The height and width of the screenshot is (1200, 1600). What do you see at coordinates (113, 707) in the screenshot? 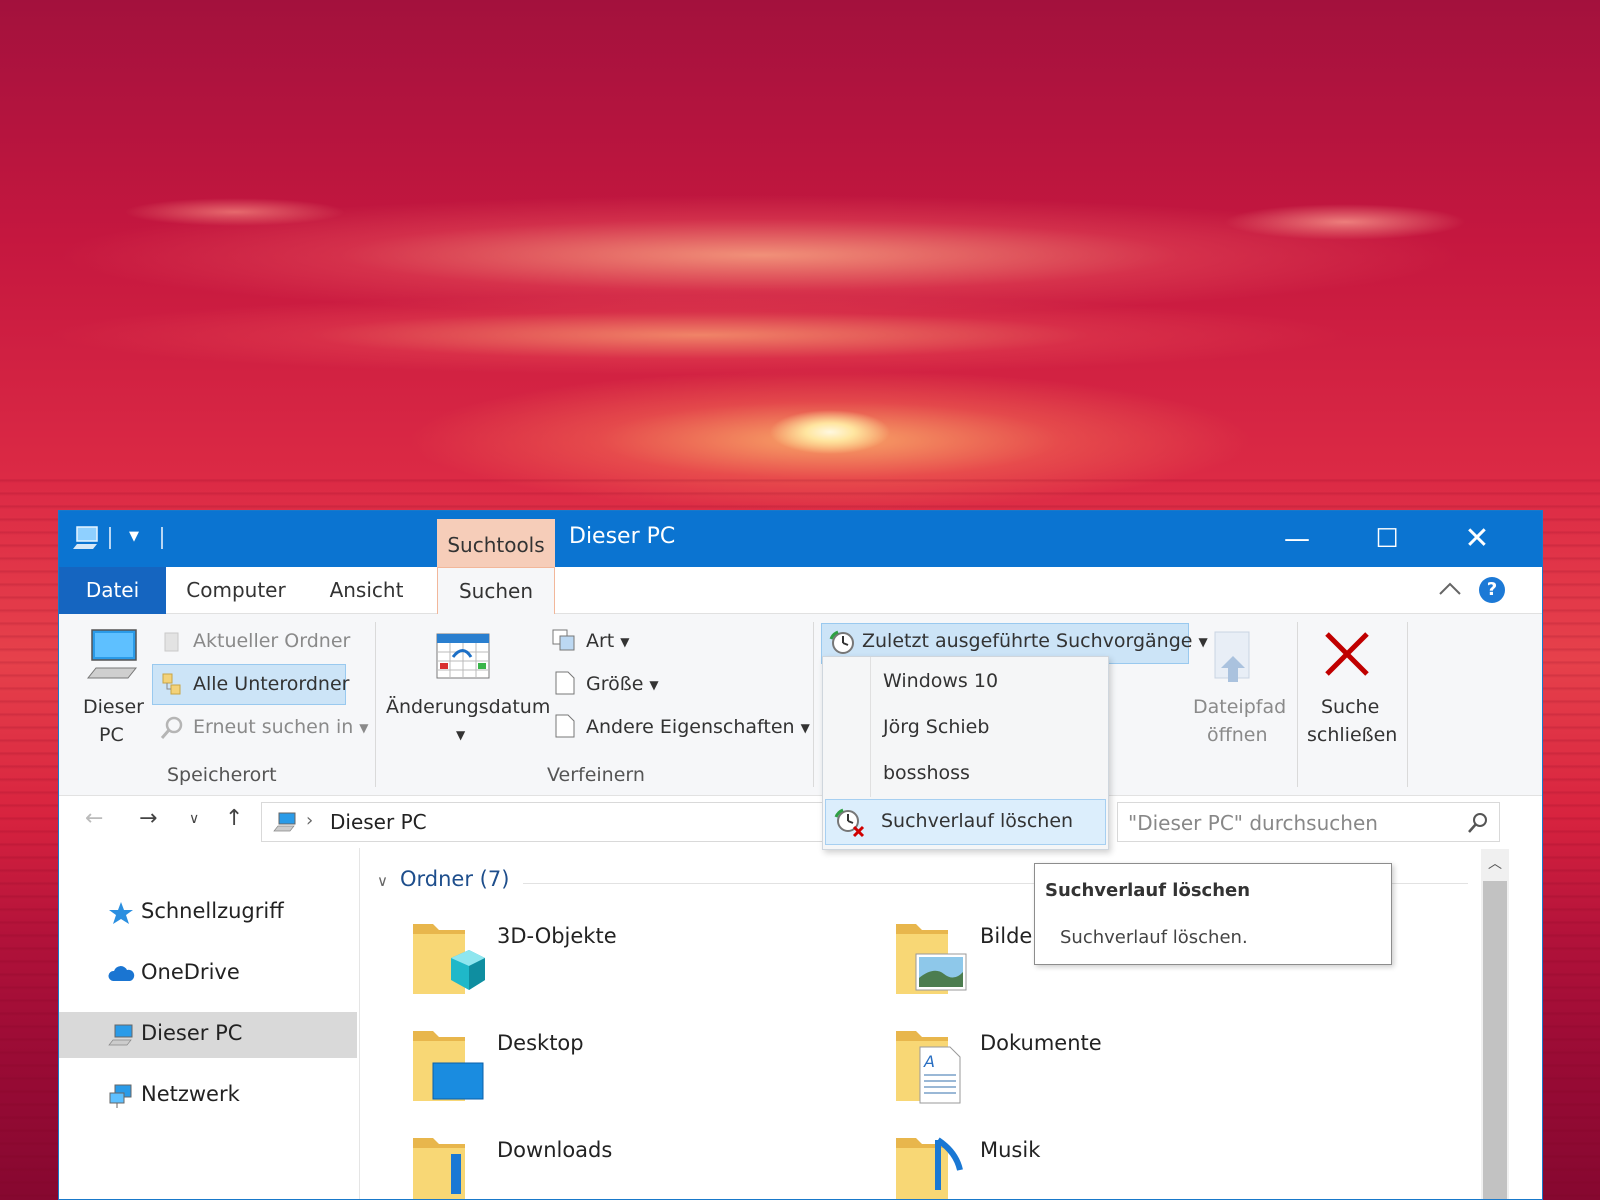
I see `dieser-pc-button-line1: Dieser` at bounding box center [113, 707].